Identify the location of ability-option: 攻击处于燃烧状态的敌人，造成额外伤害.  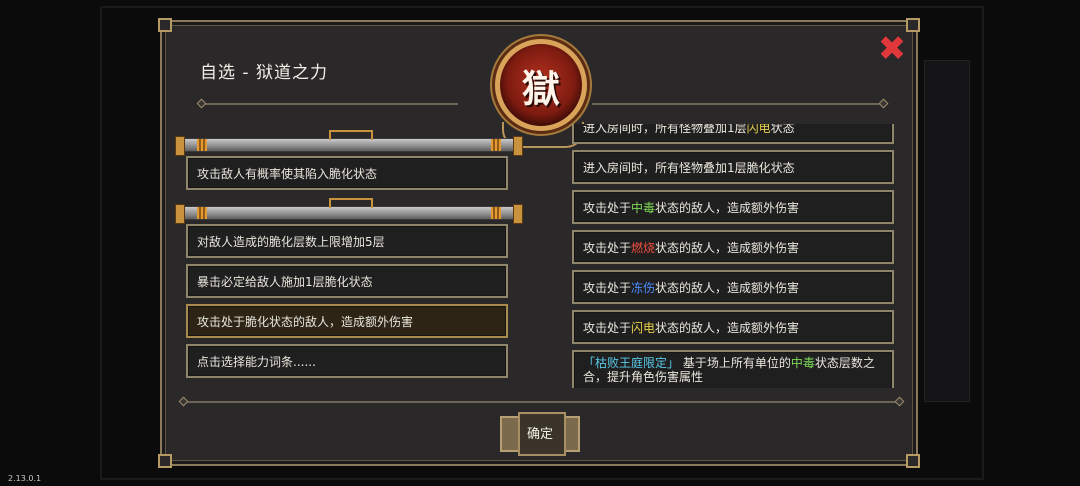
(733, 247).